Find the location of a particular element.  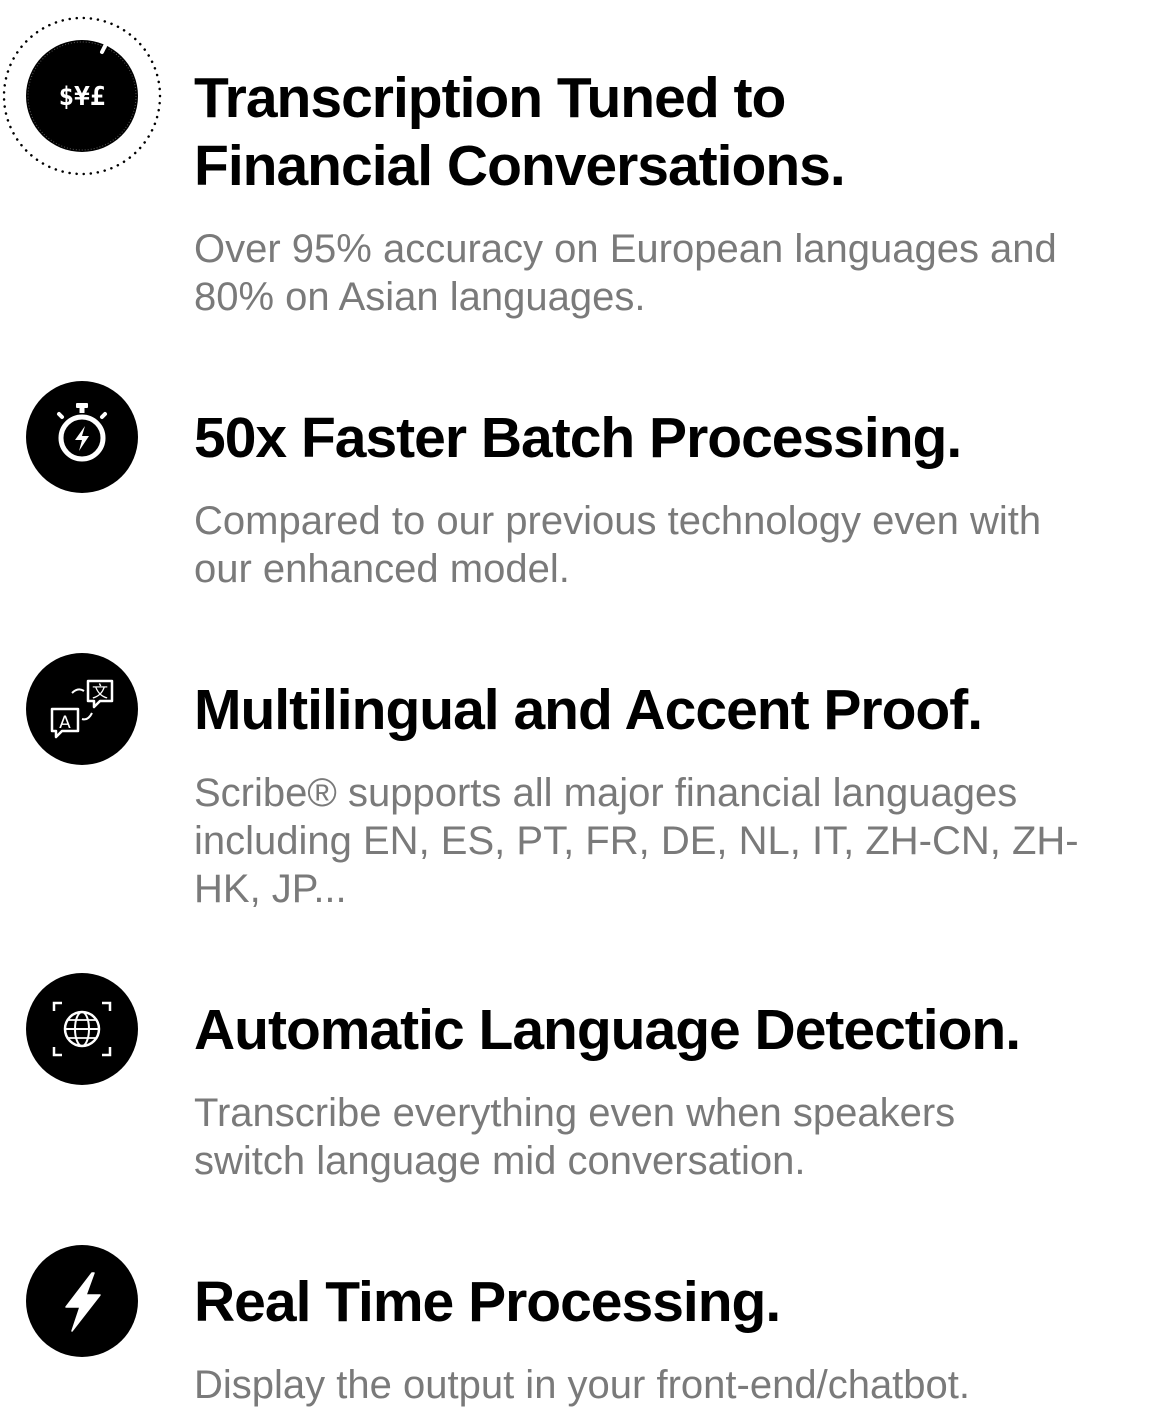

feature-description-line: switch language mid conversation. is located at coordinates (500, 1161).